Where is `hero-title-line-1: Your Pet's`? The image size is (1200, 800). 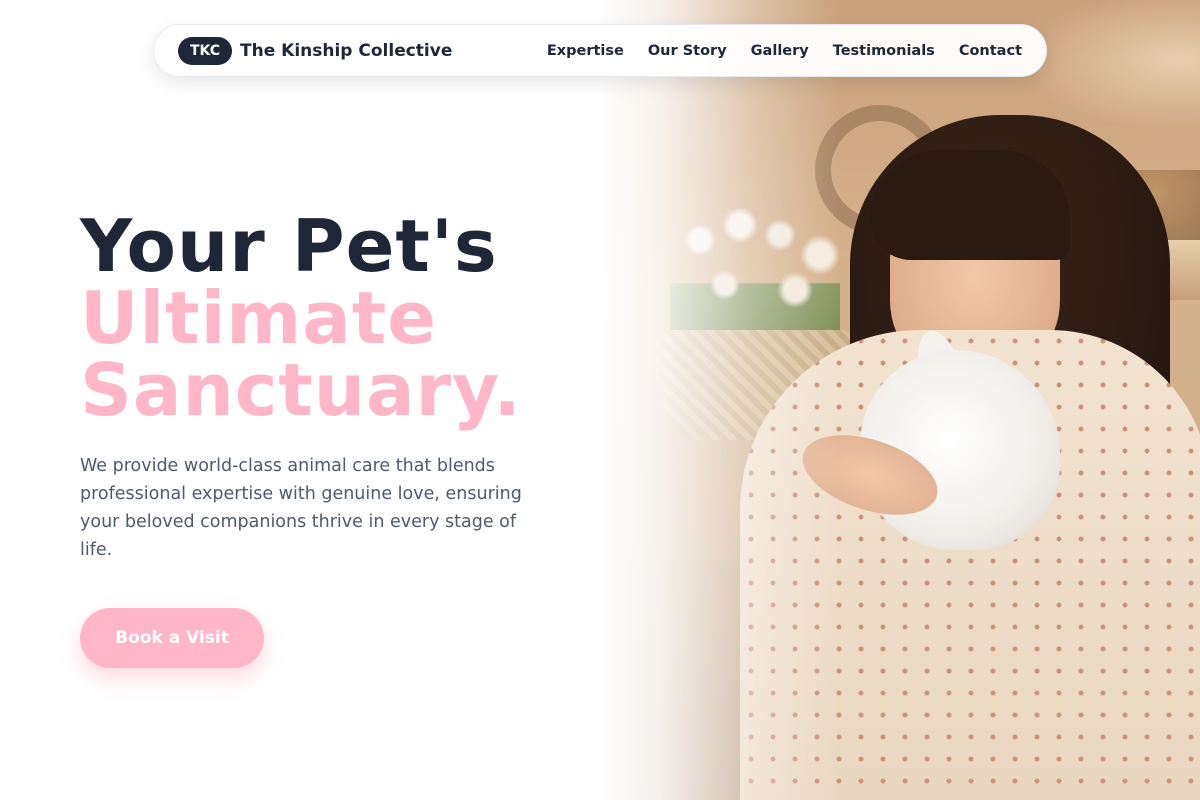 hero-title-line-1: Your Pet's is located at coordinates (289, 246).